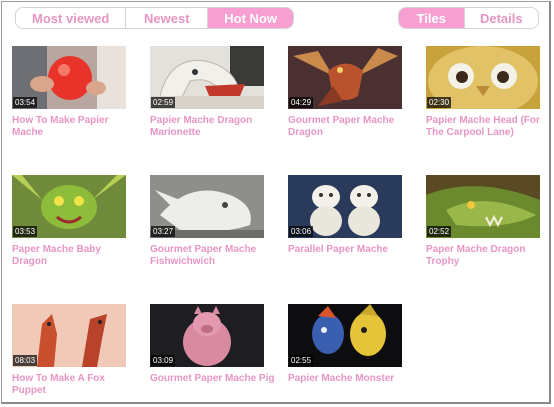  Describe the element at coordinates (350, 379) in the screenshot. I see `video-title: Papier Mache Monster` at that location.